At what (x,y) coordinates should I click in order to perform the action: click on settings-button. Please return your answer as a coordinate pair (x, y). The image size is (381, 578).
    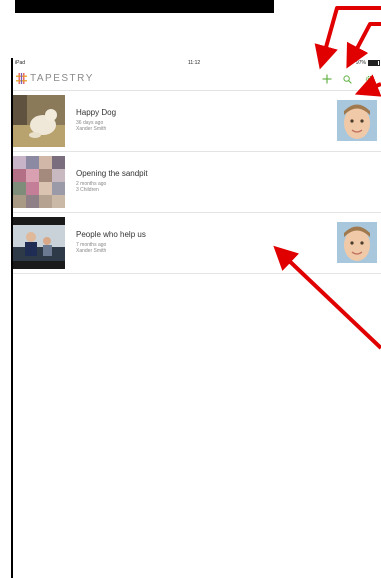
    Looking at the image, I should click on (369, 79).